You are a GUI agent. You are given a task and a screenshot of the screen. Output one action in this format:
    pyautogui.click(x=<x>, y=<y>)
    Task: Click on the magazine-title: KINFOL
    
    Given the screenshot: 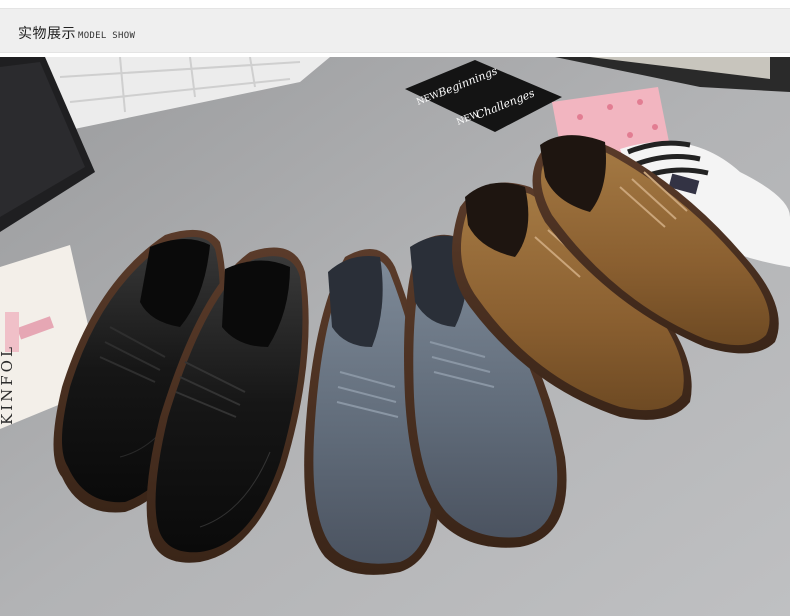 What is the action you would take?
    pyautogui.click(x=8, y=384)
    